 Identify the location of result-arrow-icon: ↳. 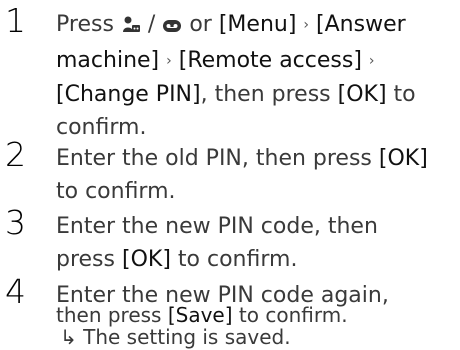
(68, 337).